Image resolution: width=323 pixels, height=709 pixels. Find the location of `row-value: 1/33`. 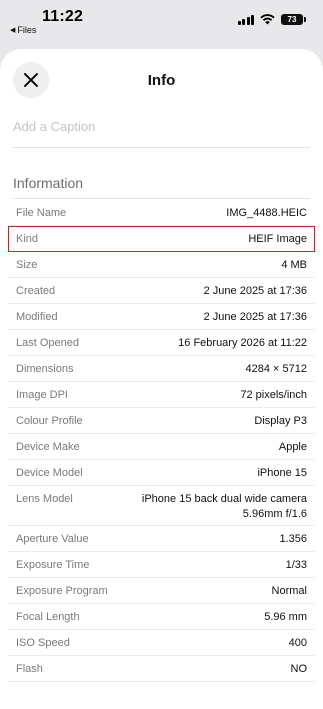

row-value: 1/33 is located at coordinates (296, 565).